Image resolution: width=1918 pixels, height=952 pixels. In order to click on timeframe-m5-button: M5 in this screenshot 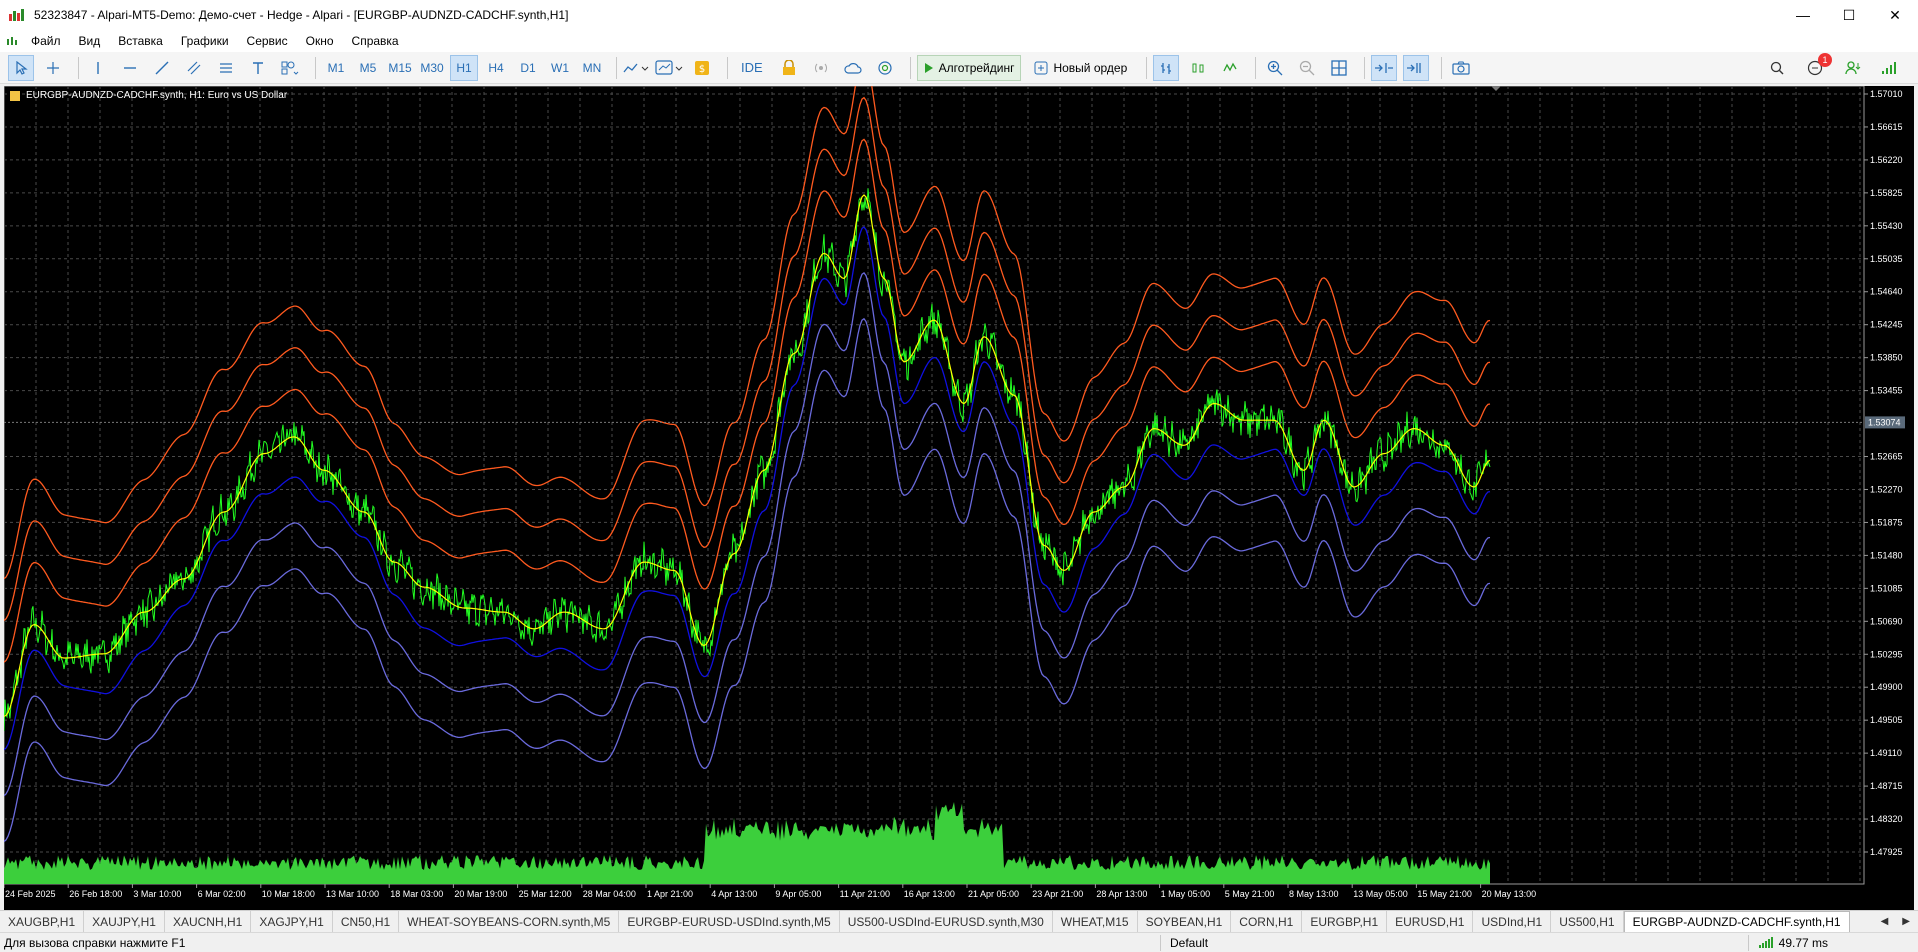, I will do `click(368, 68)`.